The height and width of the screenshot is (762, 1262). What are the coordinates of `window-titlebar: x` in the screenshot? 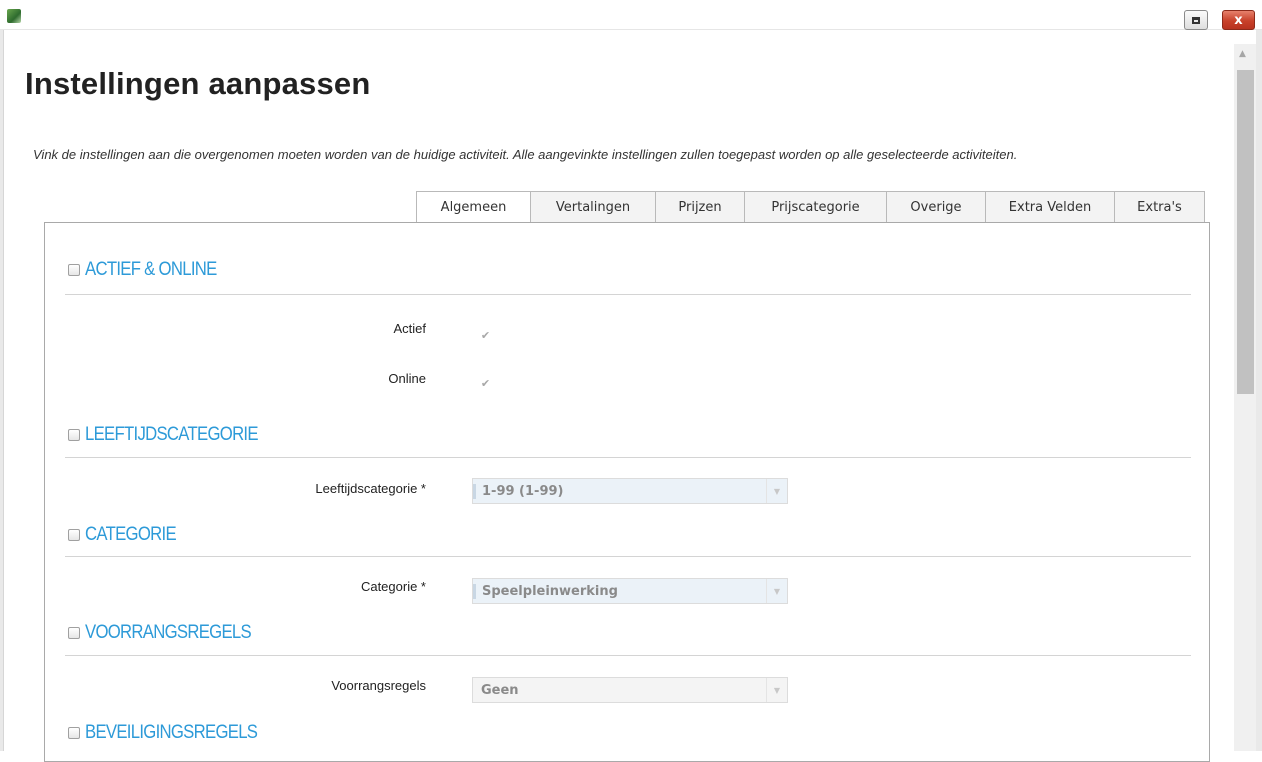 It's located at (631, 15).